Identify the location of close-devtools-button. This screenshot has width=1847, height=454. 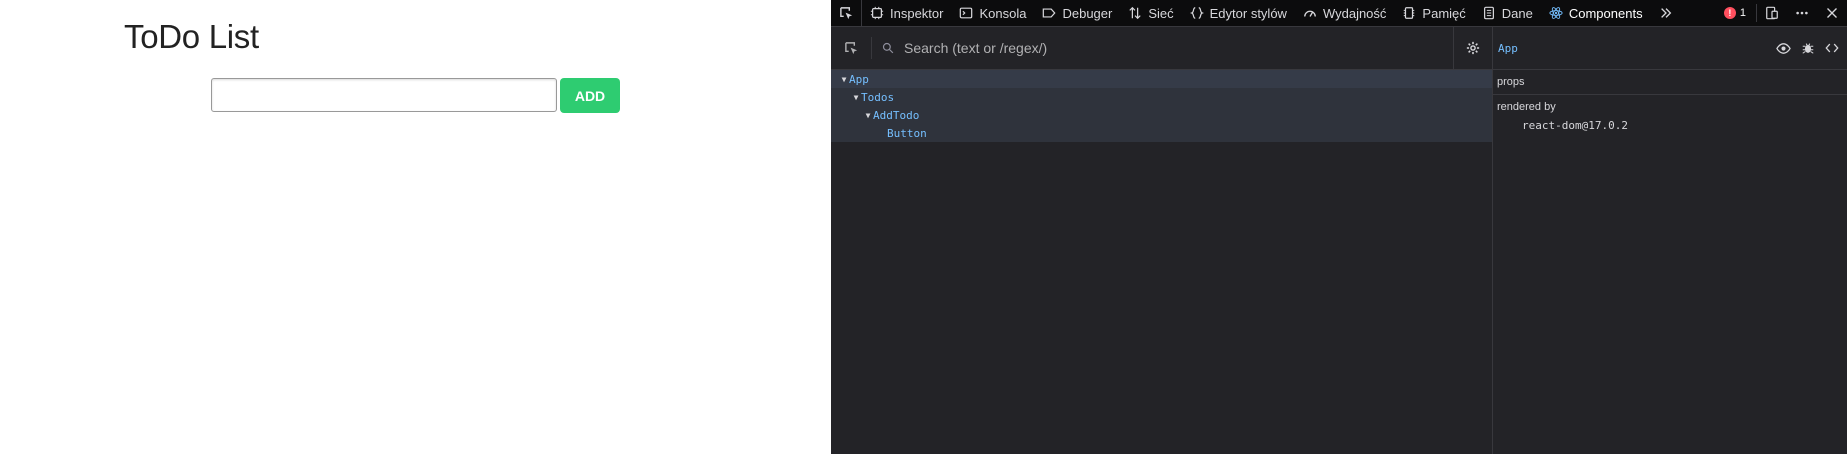
(1832, 13).